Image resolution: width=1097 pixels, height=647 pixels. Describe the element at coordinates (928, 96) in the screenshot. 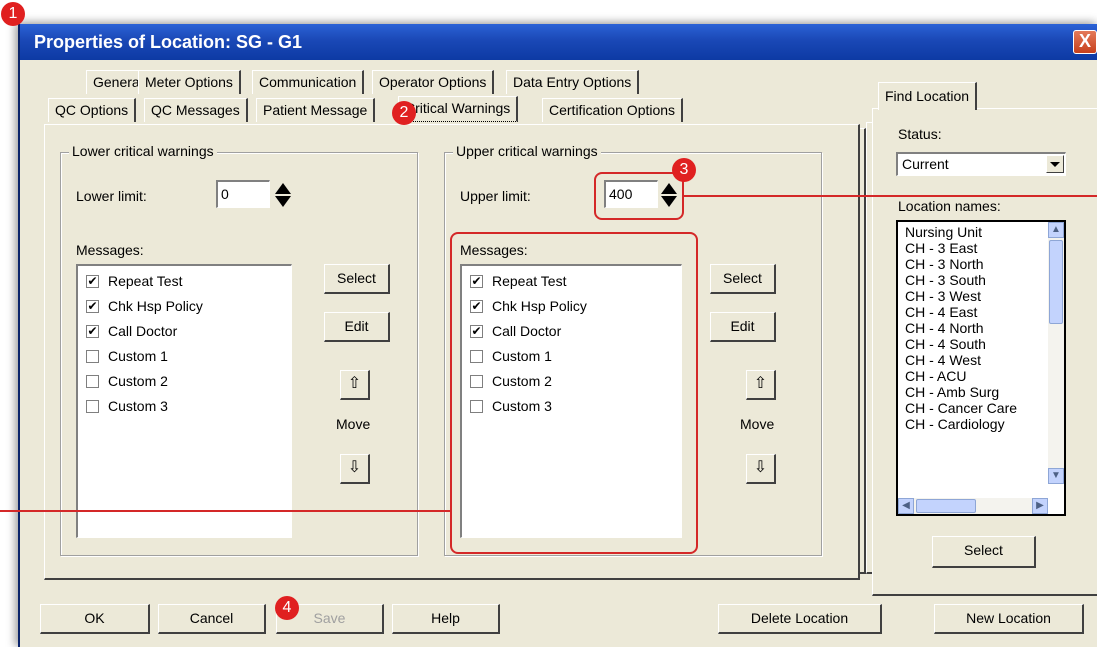

I see `tab-find-location: Find Location` at that location.